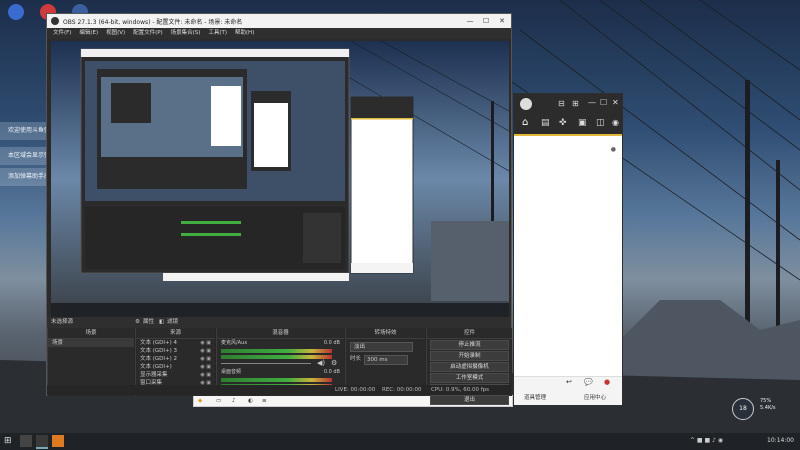  Describe the element at coordinates (535, 397) in the screenshot. I see `props-manage-label: 道具管理` at that location.